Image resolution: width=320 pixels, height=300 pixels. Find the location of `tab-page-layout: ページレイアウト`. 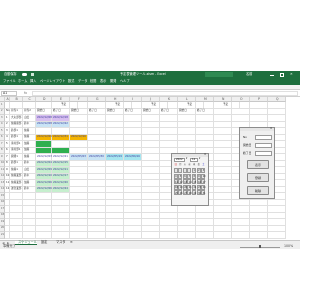

tab-page-layout: ページレイアウト is located at coordinates (52, 81).